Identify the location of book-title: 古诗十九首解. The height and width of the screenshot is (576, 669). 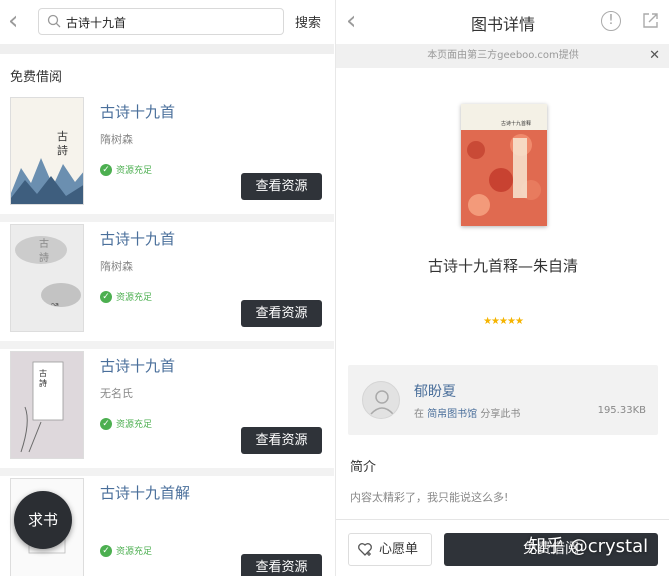
(145, 492).